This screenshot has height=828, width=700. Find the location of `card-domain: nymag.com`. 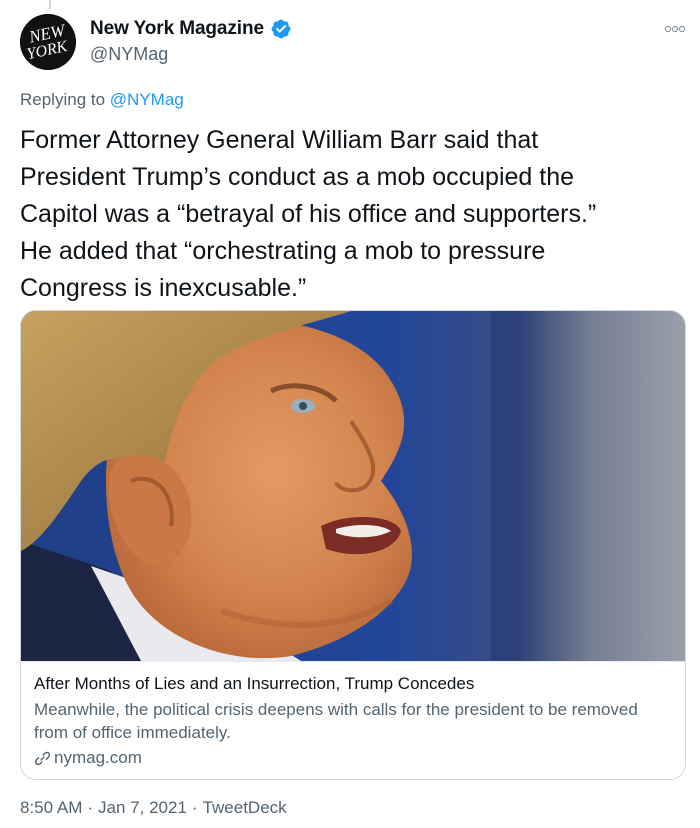

card-domain: nymag.com is located at coordinates (98, 758).